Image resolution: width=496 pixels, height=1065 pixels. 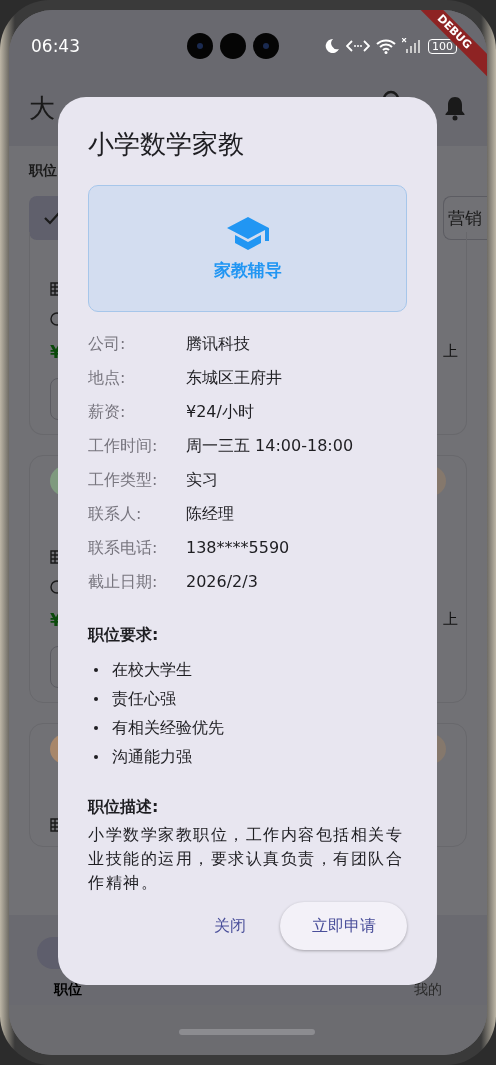 What do you see at coordinates (107, 412) in the screenshot?
I see `field-label: 薪资:` at bounding box center [107, 412].